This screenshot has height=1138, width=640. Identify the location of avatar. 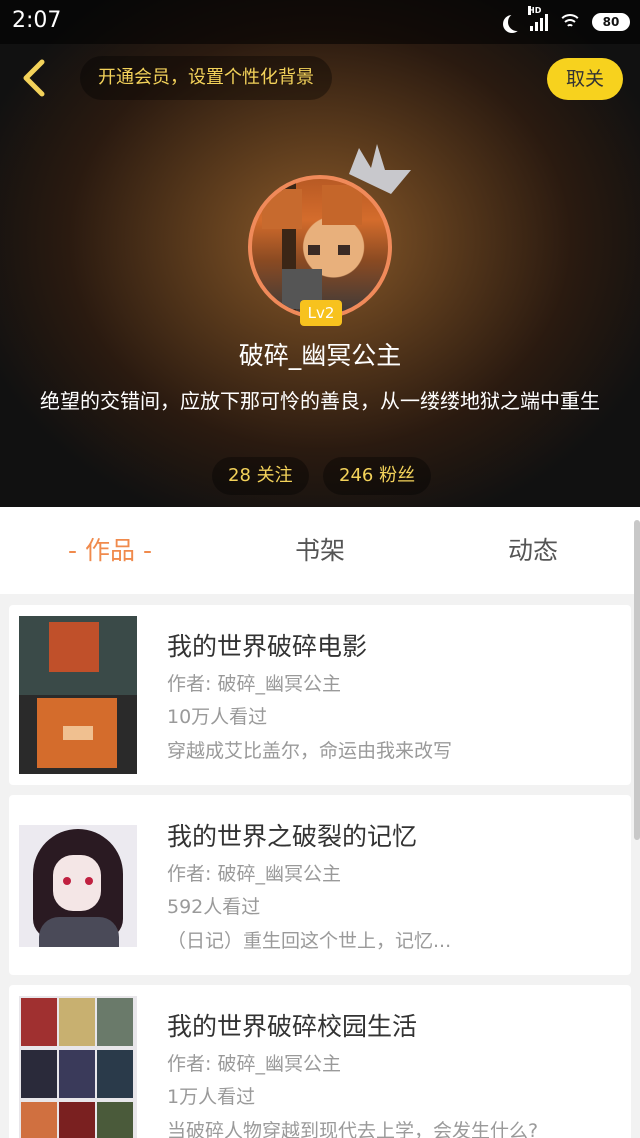
(320, 247).